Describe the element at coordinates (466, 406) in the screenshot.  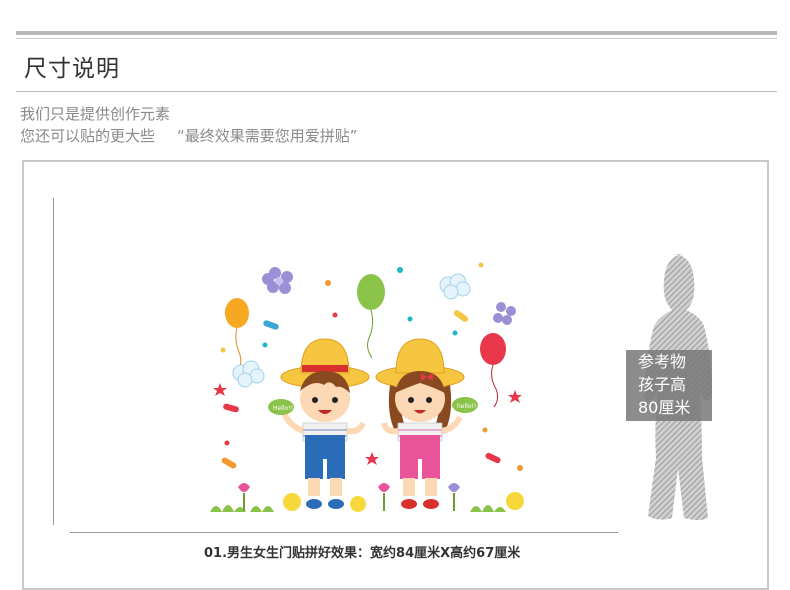
I see `girl-speech-bubble: hello!!` at that location.